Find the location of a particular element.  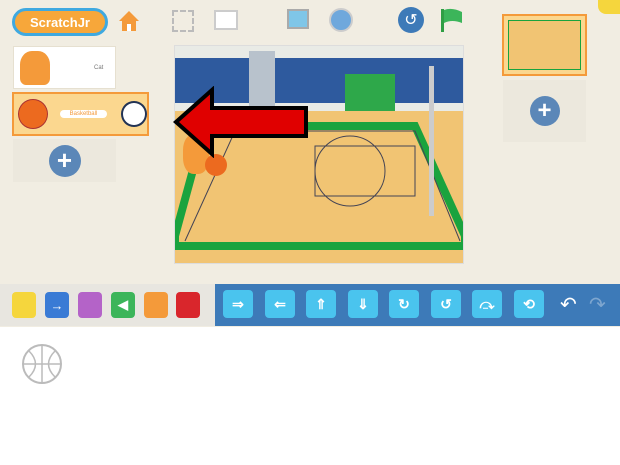

block-turn-right: ↻ is located at coordinates (404, 304).